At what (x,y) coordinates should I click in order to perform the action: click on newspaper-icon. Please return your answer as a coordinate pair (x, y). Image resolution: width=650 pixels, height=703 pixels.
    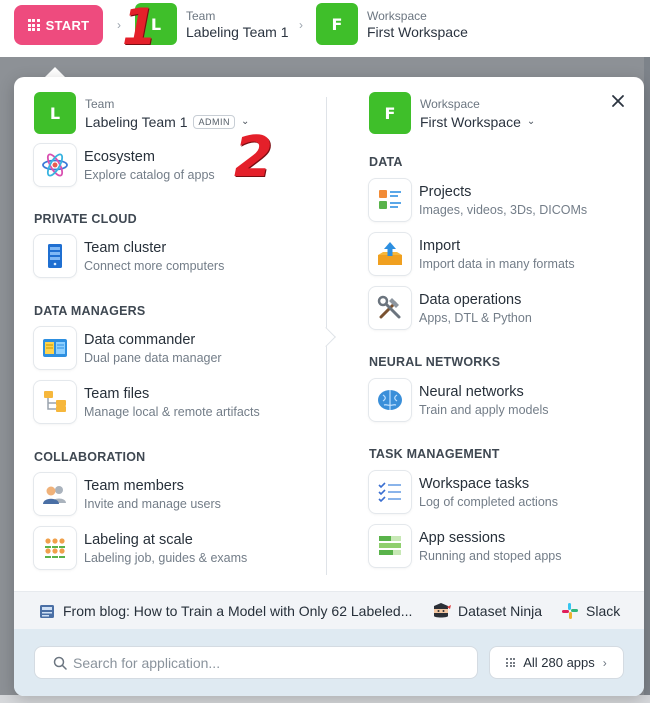
    Looking at the image, I should click on (47, 611).